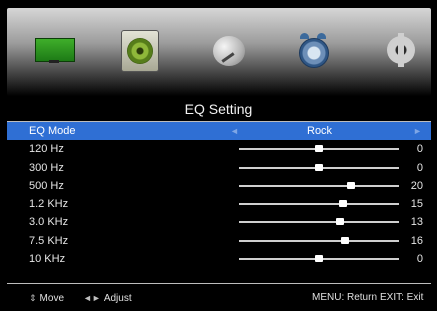 The width and height of the screenshot is (437, 311). What do you see at coordinates (320, 131) in the screenshot?
I see `eq-mode-value: Rock` at bounding box center [320, 131].